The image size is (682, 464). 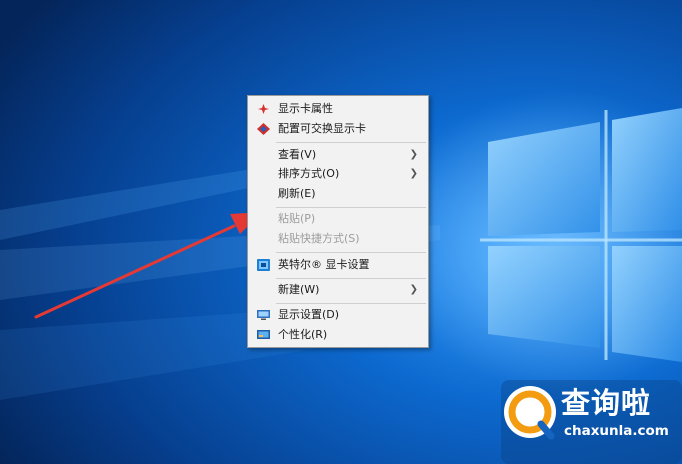 What do you see at coordinates (297, 193) in the screenshot?
I see `menu-item-label: 刷新(E)` at bounding box center [297, 193].